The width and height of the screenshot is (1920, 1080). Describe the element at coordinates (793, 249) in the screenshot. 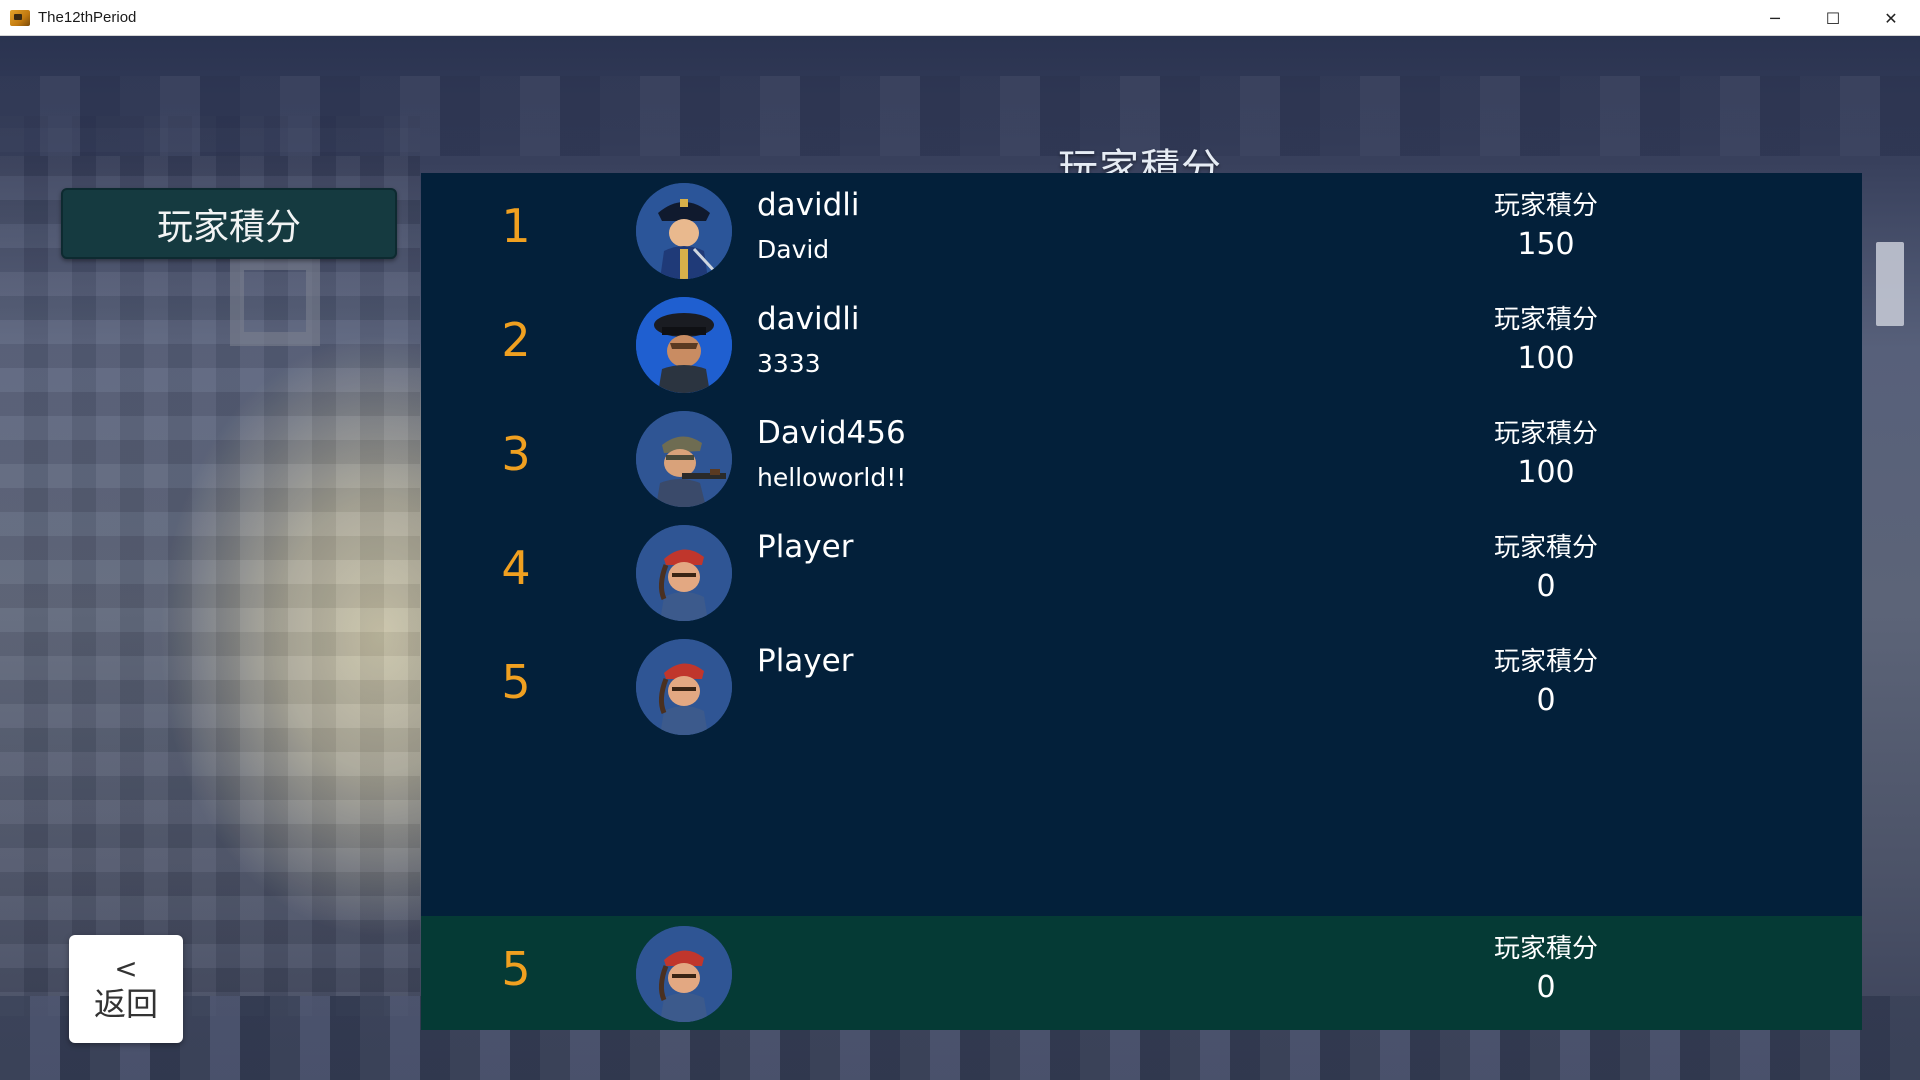

I see `player-message: David` at that location.